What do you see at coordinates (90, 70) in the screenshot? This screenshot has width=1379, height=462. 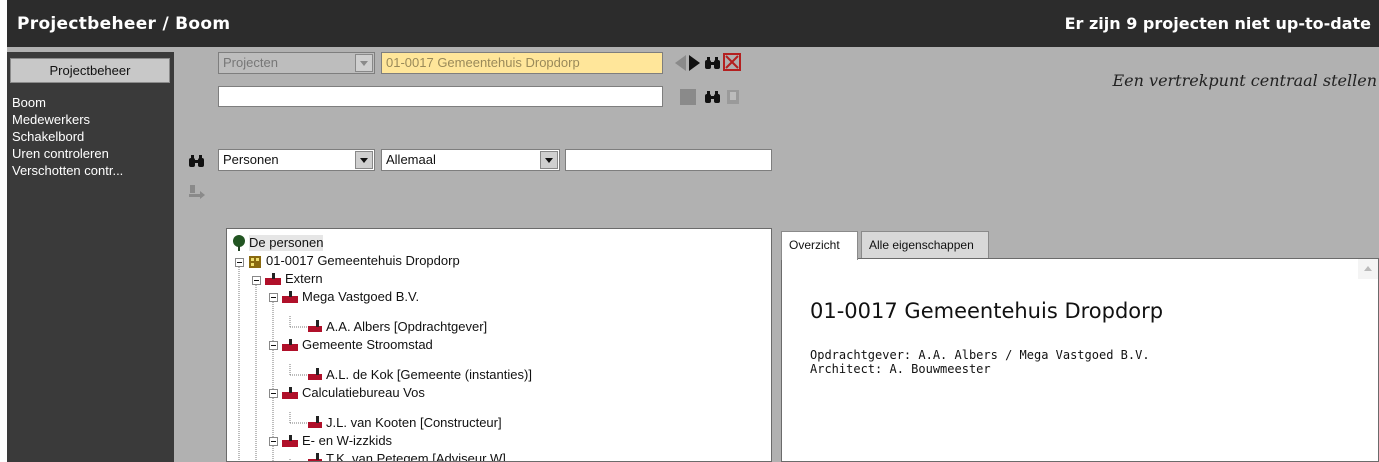 I see `sidebar-header: Projectbeheer` at bounding box center [90, 70].